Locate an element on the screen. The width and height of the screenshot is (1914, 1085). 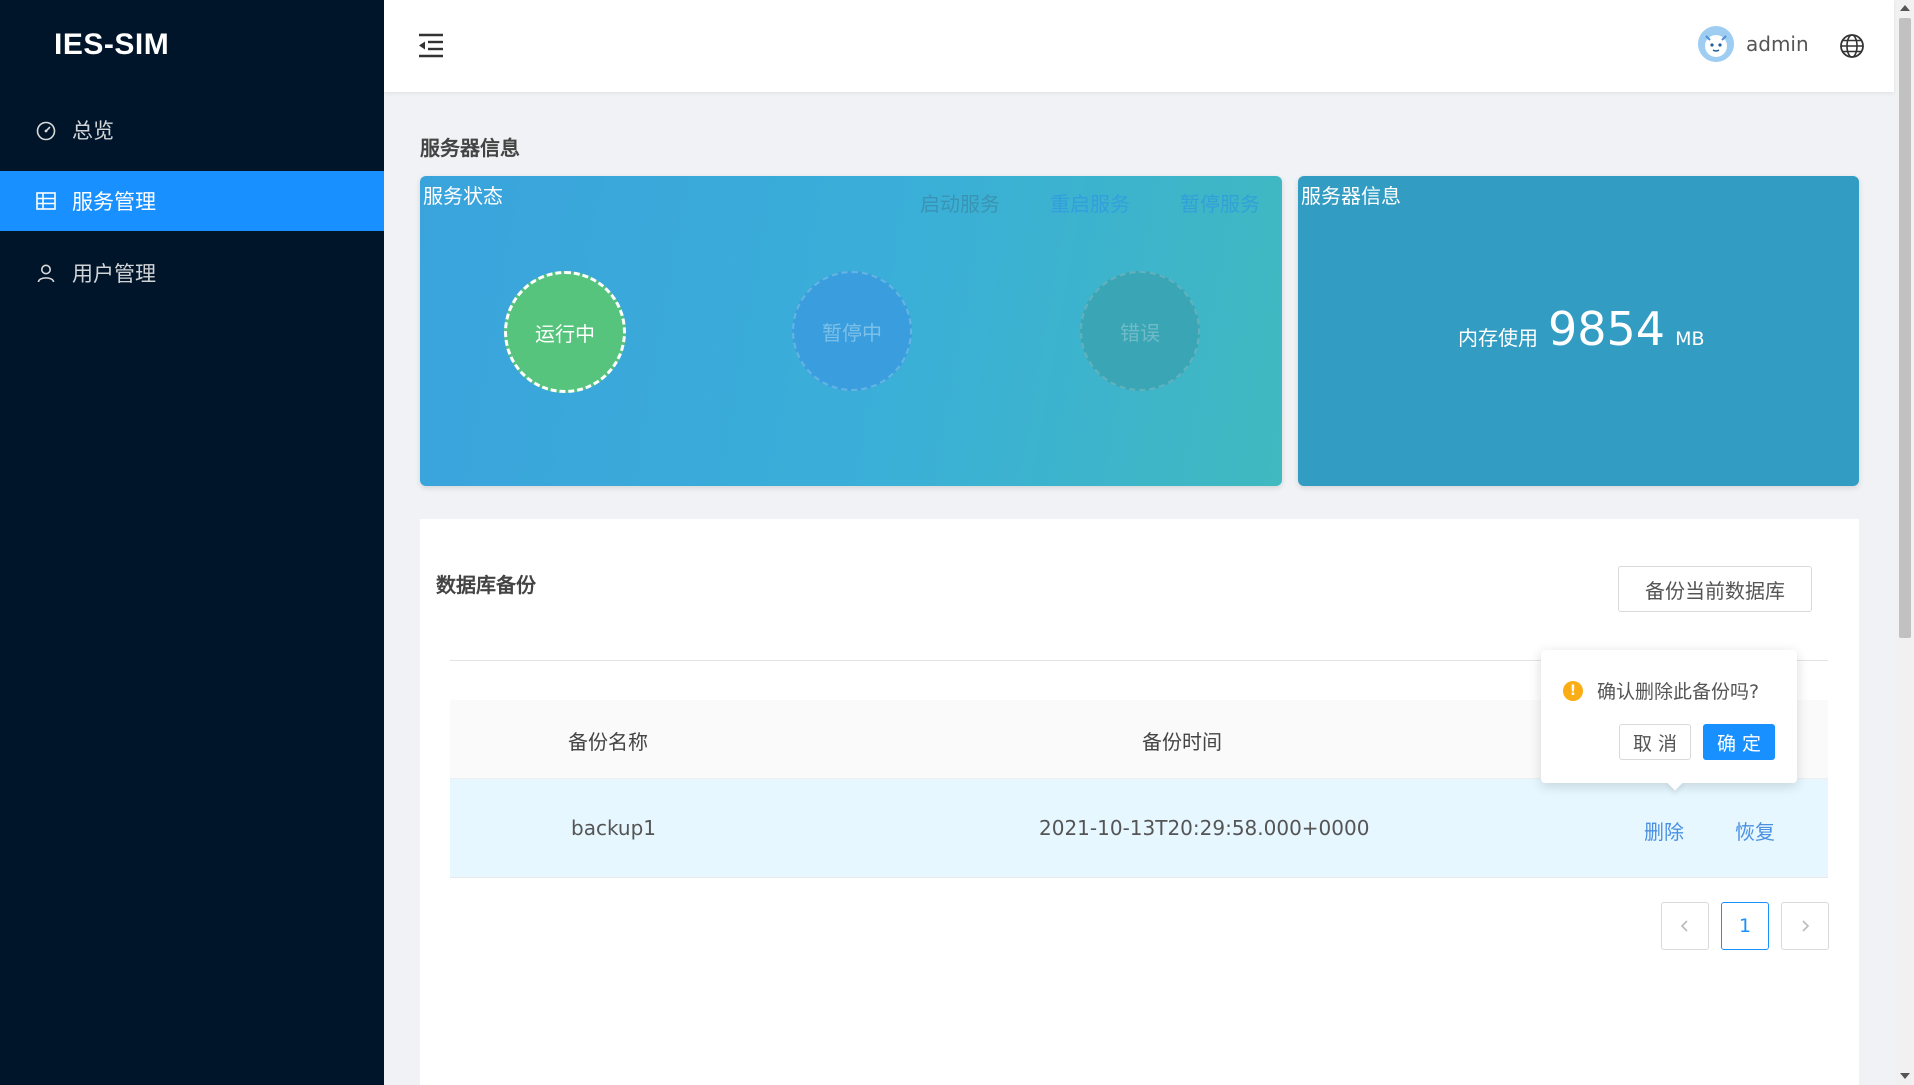
sidebar-item-user-management: 用户管理 is located at coordinates (192, 273).